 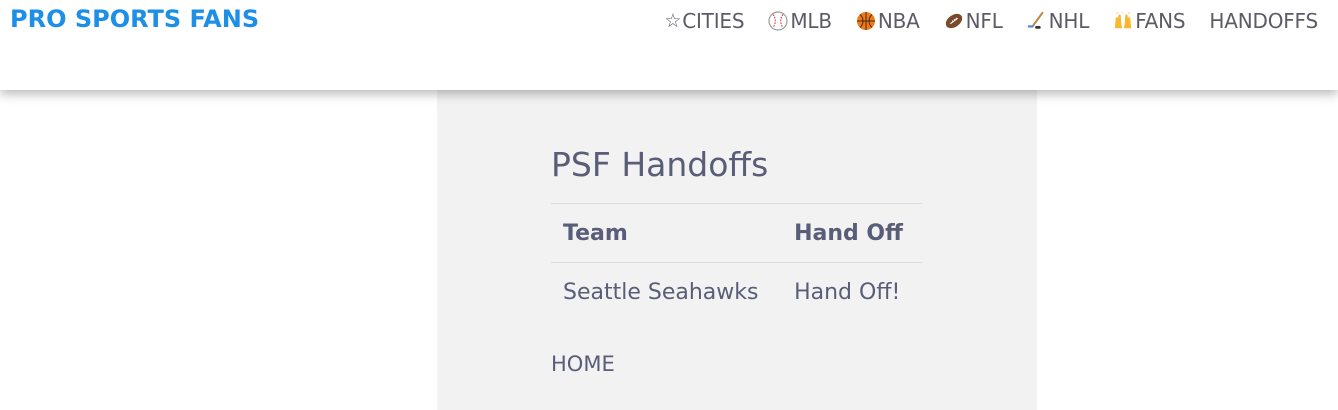 I want to click on nav-item-cities: ☆ CITIES, so click(x=704, y=21).